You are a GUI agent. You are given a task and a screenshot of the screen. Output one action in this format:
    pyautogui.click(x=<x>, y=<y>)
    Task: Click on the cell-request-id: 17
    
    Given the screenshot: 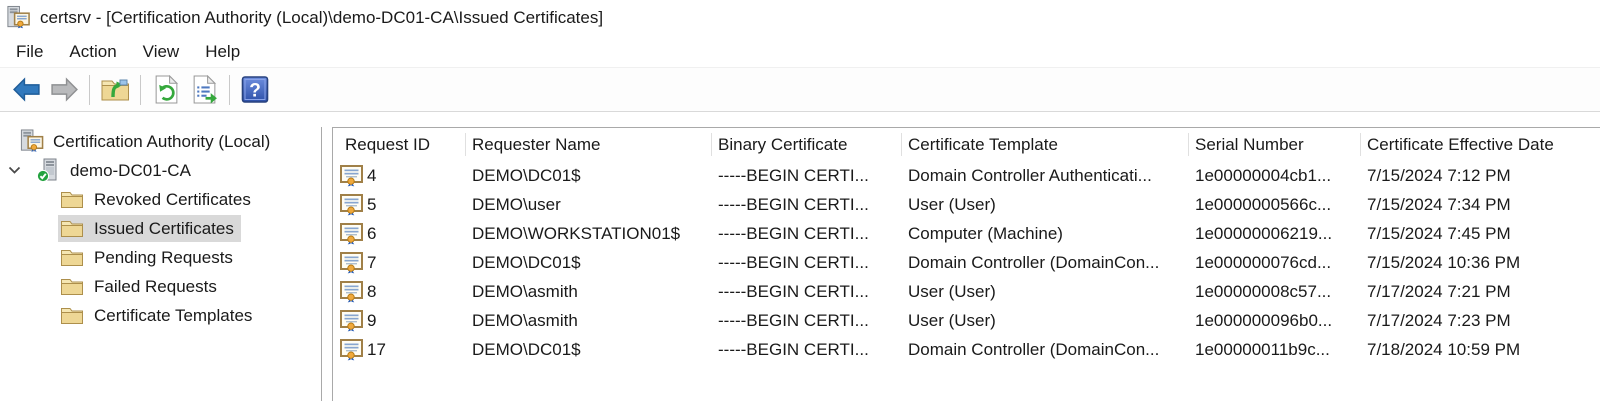 What is the action you would take?
    pyautogui.click(x=399, y=349)
    